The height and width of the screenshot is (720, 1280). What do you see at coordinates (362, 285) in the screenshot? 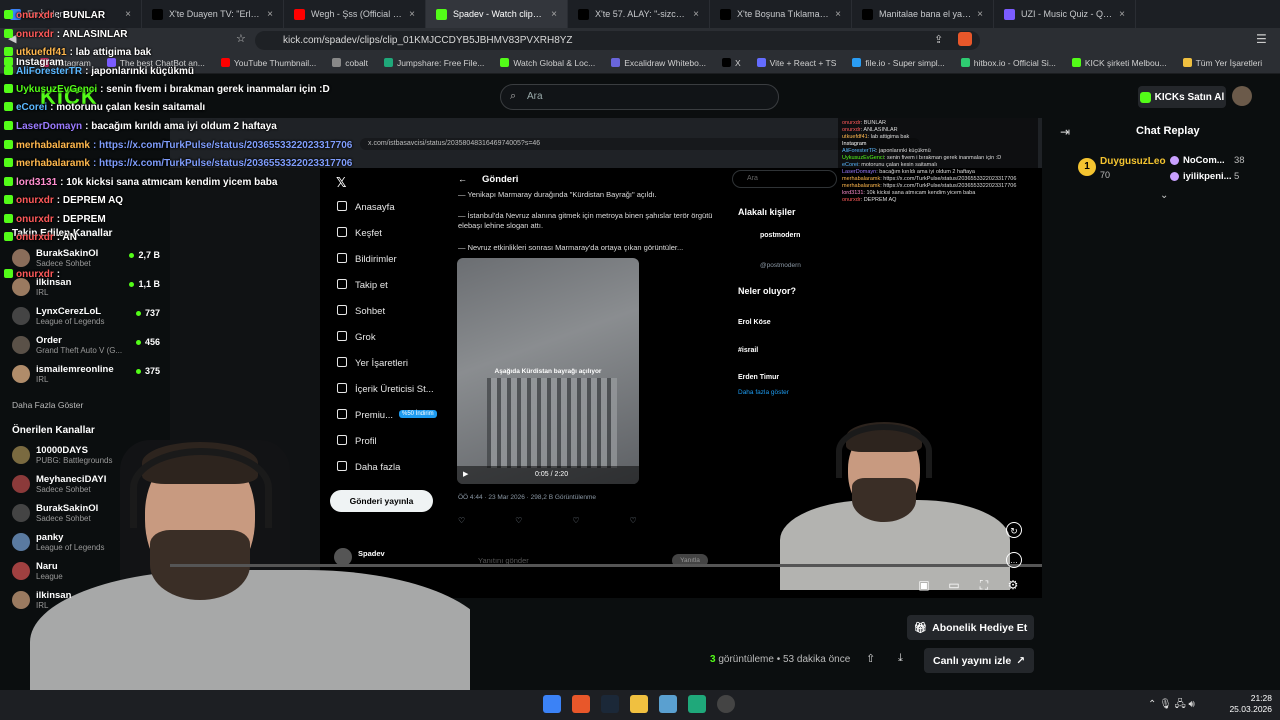
I see `twitter-nav-item: Takip et` at bounding box center [362, 285].